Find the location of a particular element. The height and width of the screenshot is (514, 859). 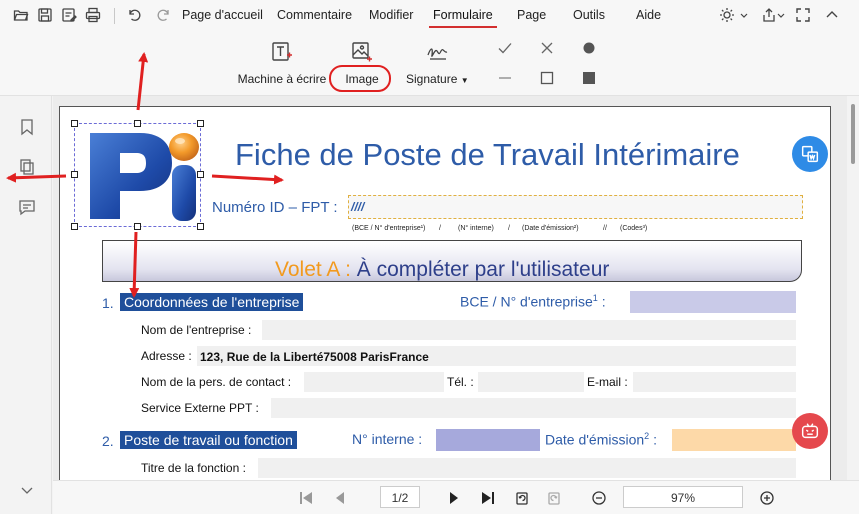

footnote-sup: 1 is located at coordinates (595, 298).